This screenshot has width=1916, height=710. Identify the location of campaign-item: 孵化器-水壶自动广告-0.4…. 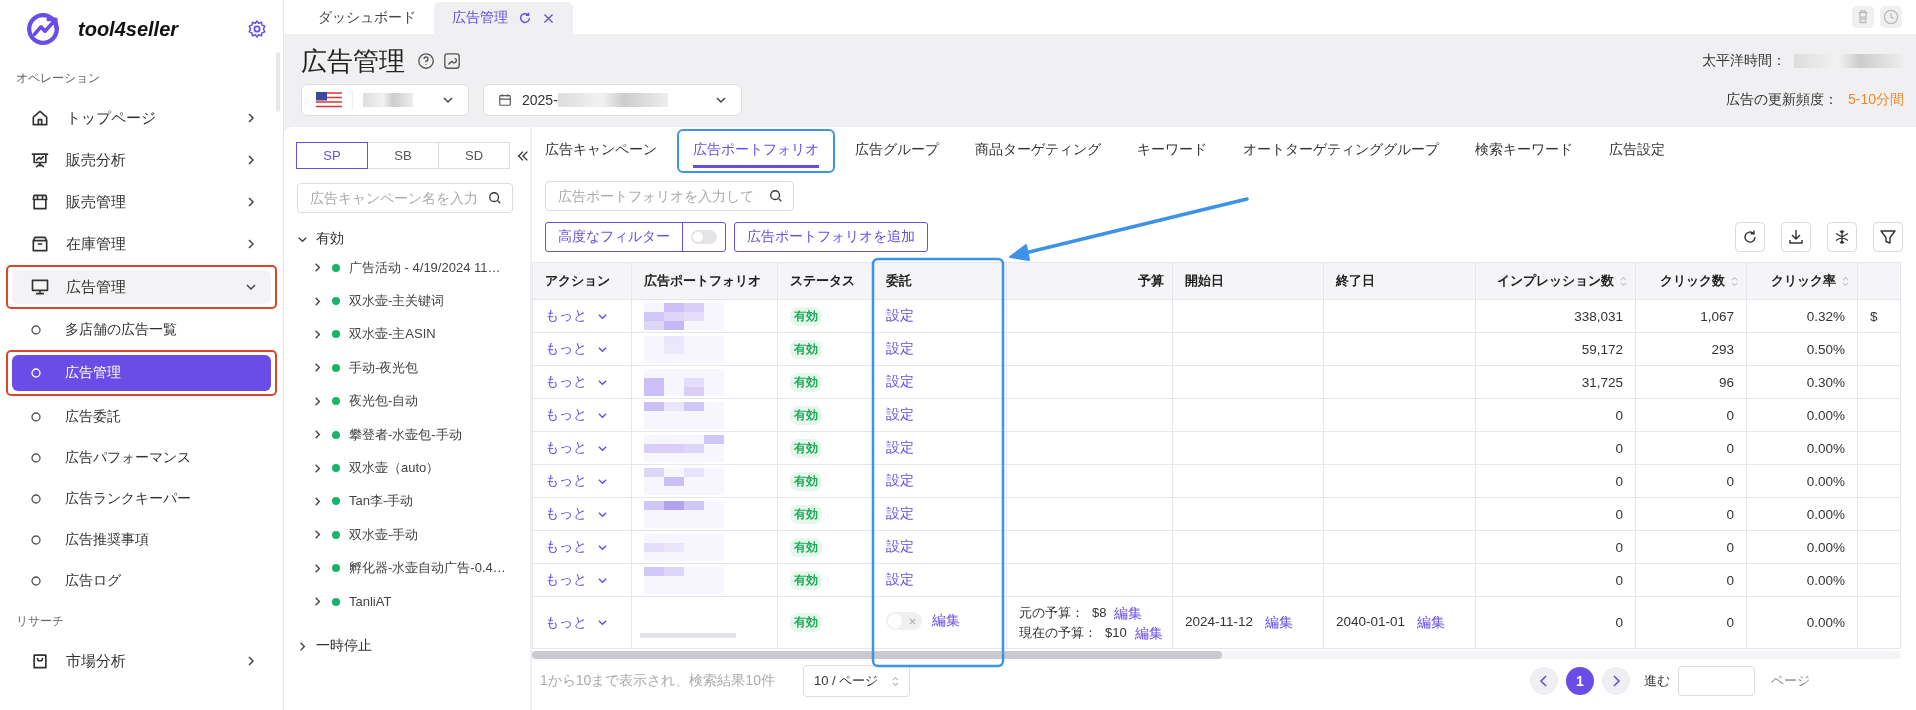
(413, 568).